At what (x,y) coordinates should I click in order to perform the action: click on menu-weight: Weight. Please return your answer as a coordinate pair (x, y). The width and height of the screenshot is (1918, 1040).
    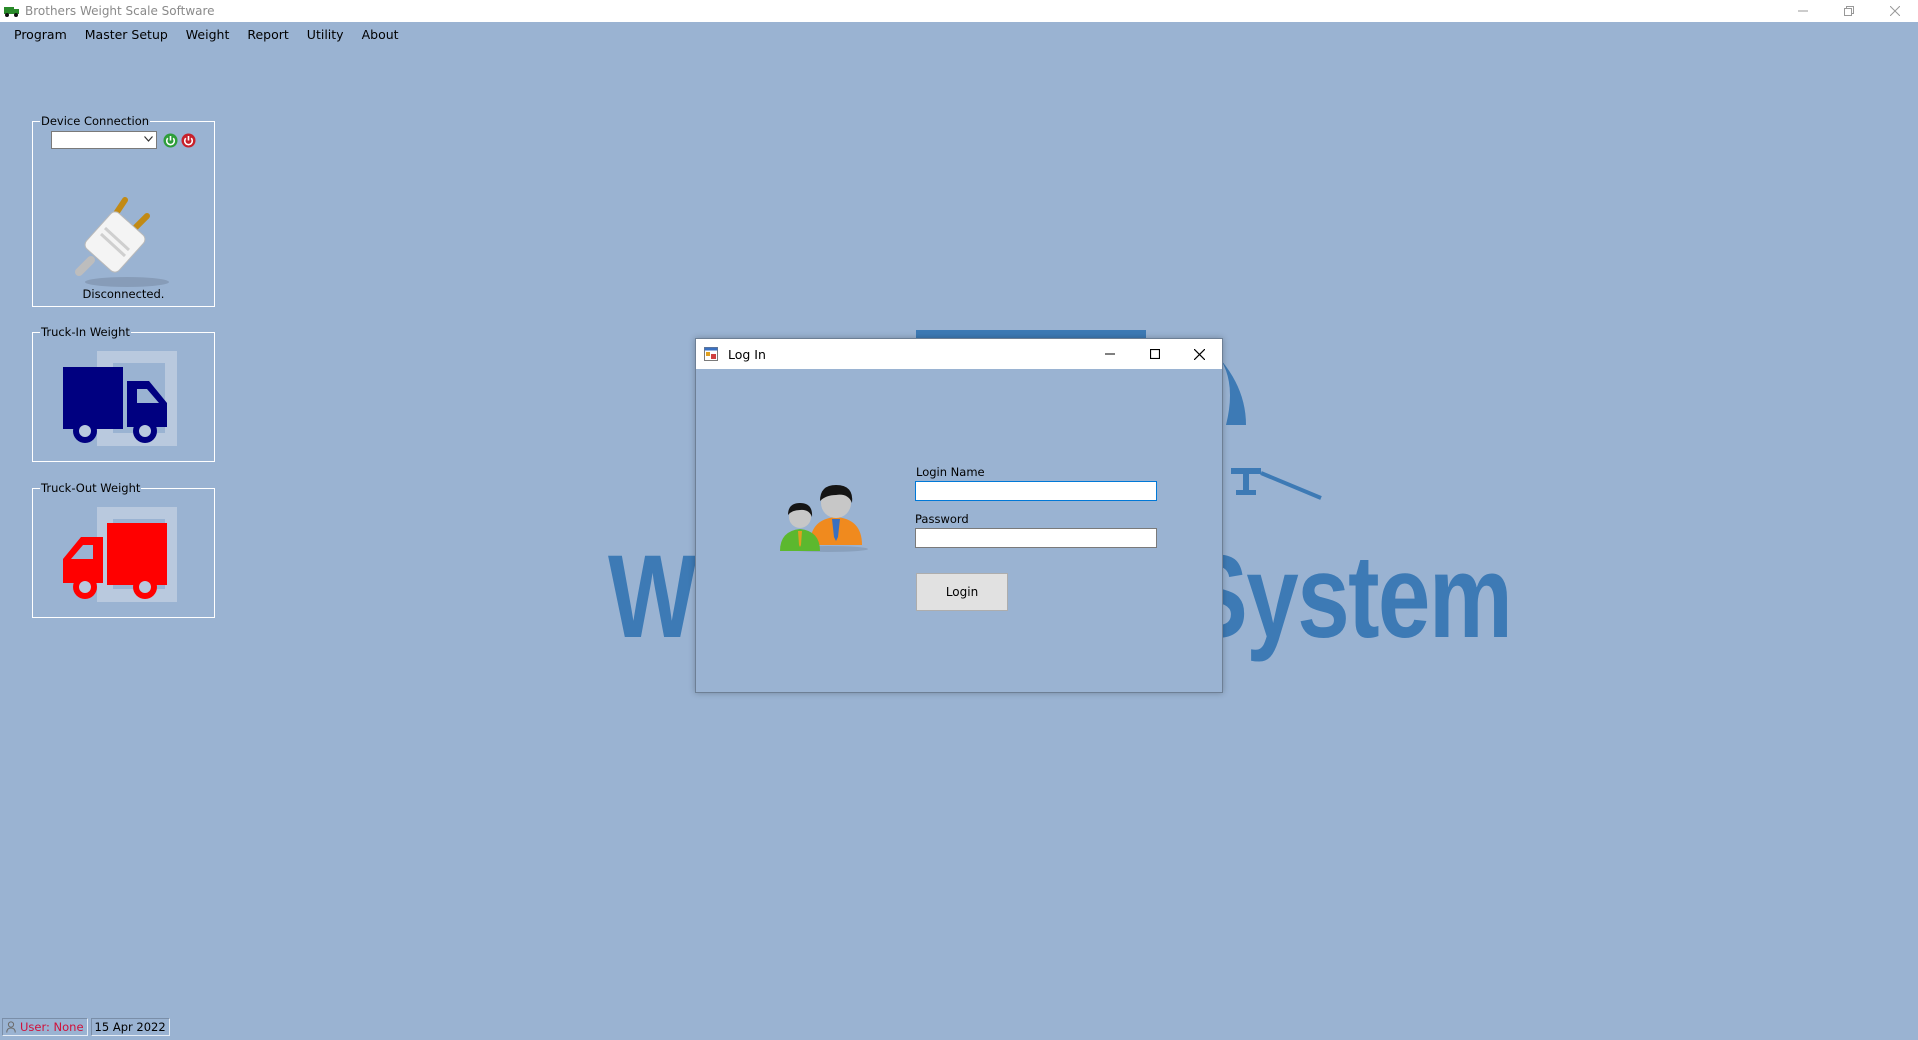
    Looking at the image, I should click on (208, 35).